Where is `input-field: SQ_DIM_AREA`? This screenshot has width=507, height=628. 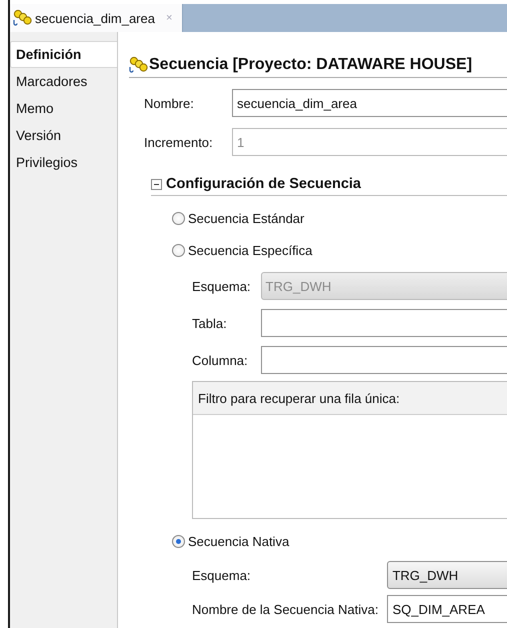
input-field: SQ_DIM_AREA is located at coordinates (447, 609).